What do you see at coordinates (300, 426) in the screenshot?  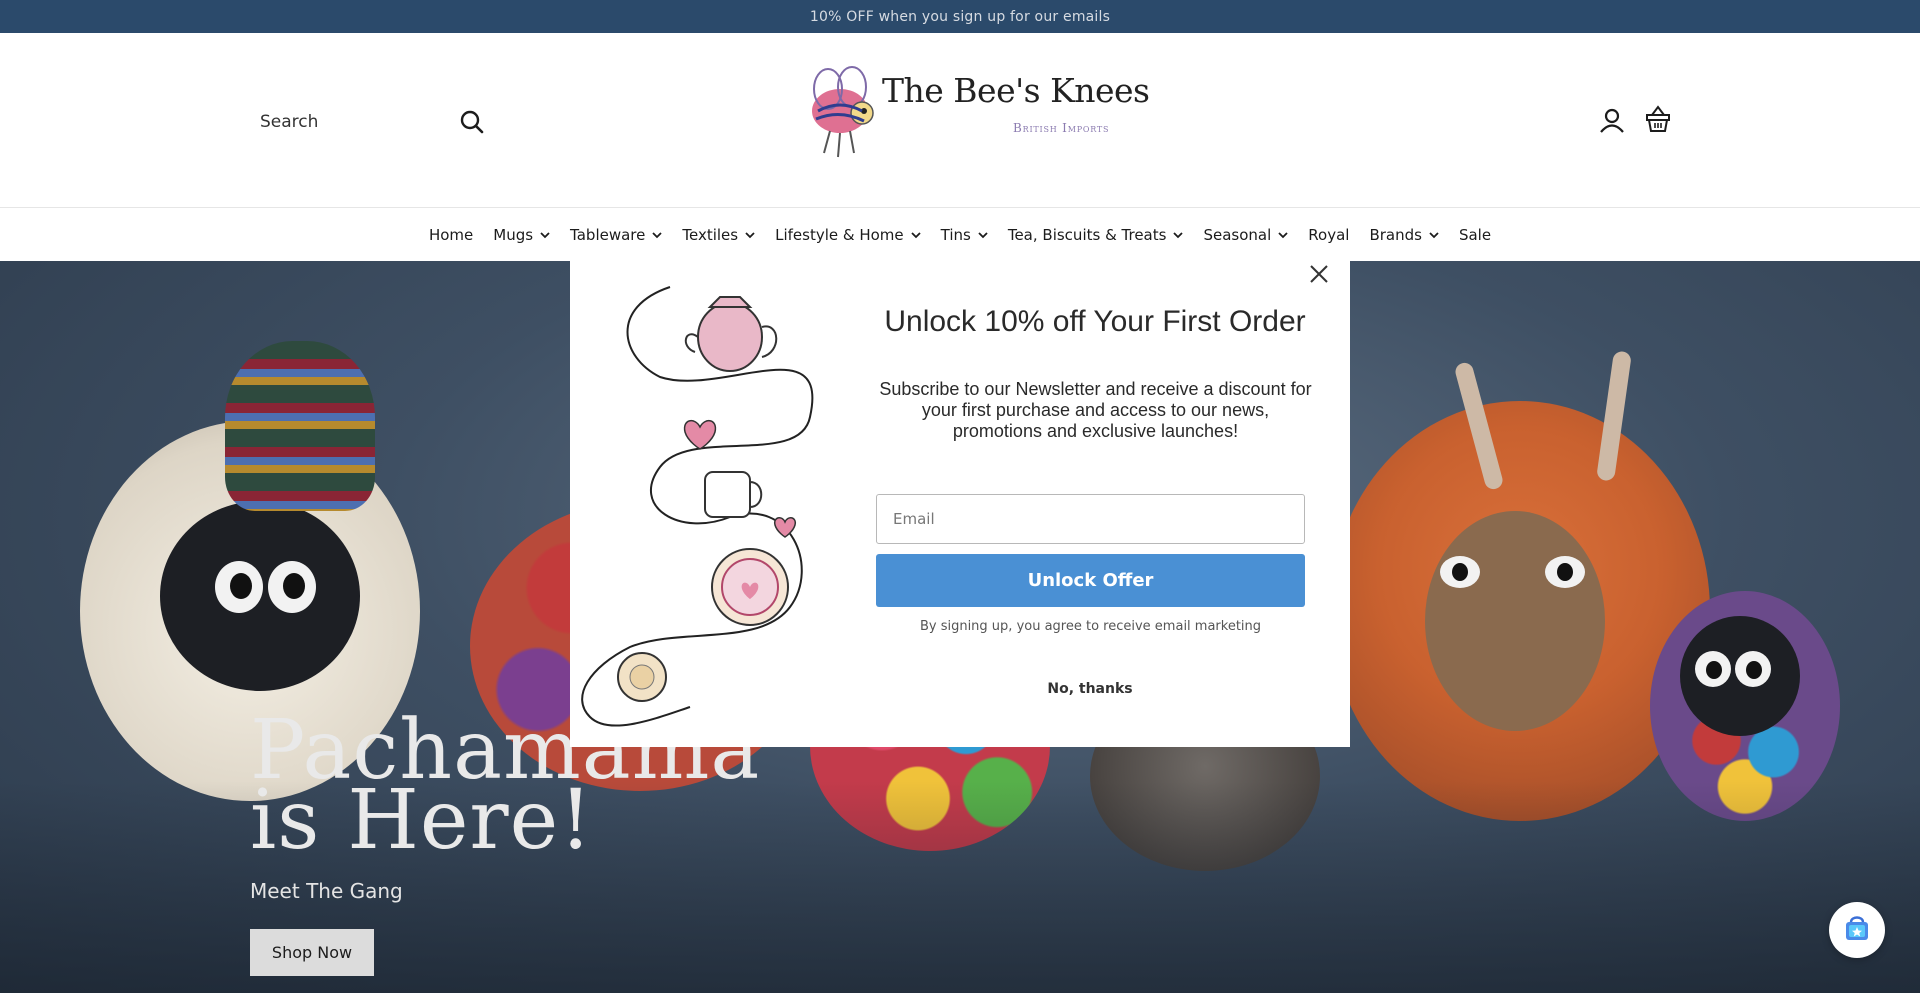 I see `sheep-hat` at bounding box center [300, 426].